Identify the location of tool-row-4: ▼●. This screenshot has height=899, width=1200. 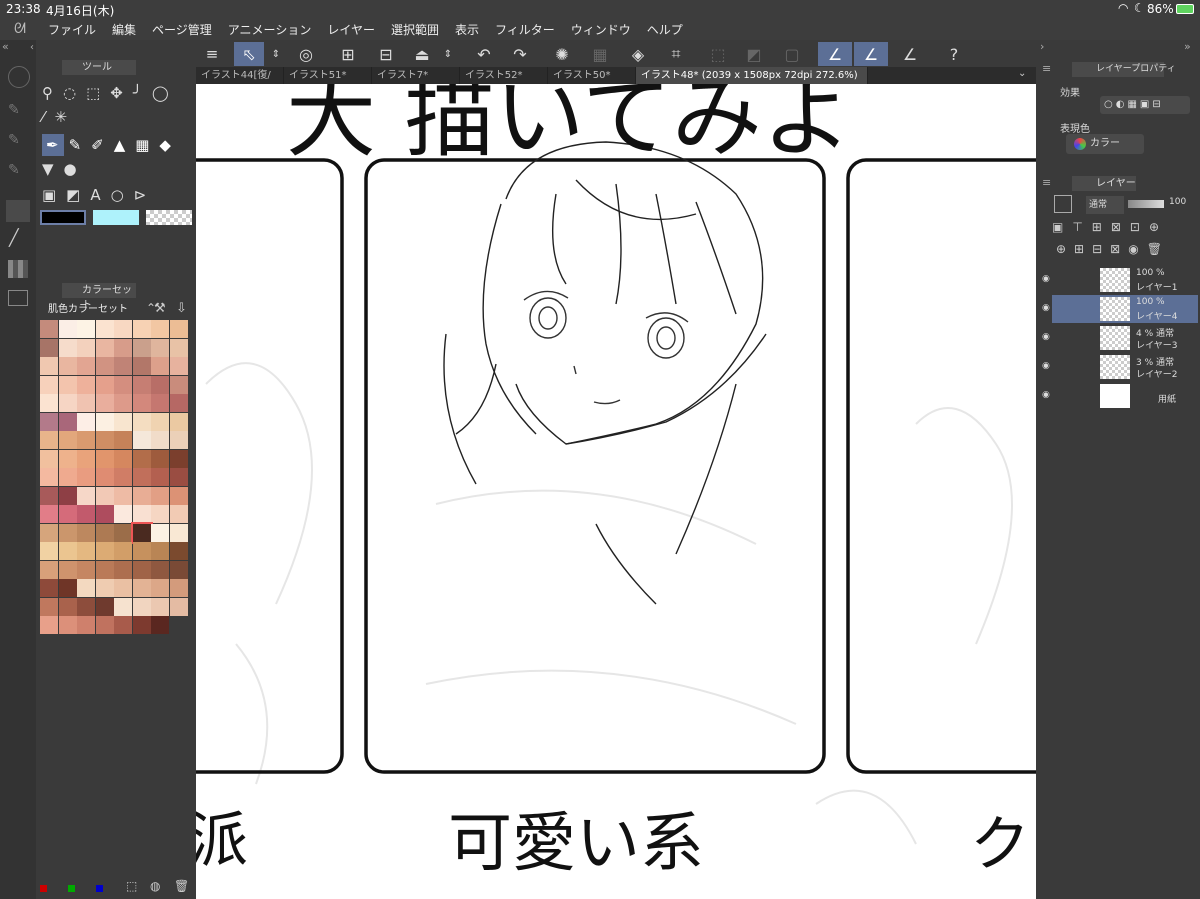
(64, 169).